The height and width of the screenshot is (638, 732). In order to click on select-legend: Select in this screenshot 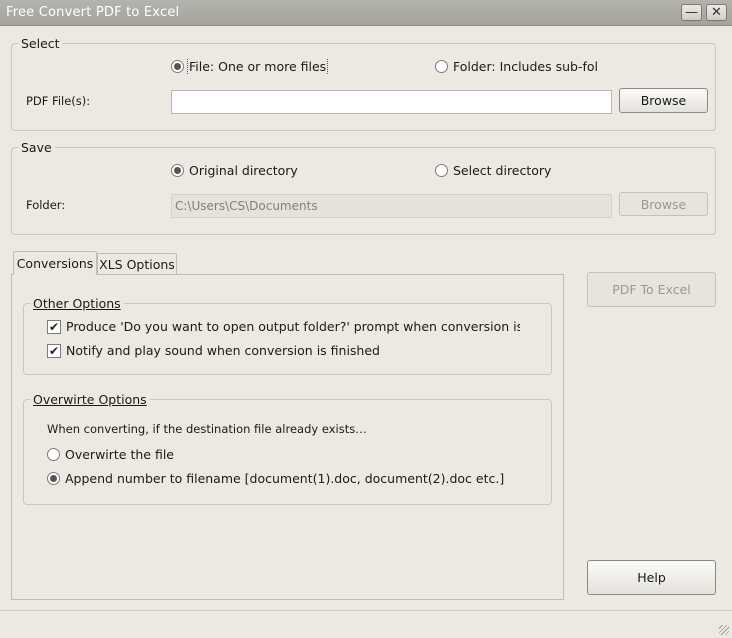, I will do `click(40, 43)`.